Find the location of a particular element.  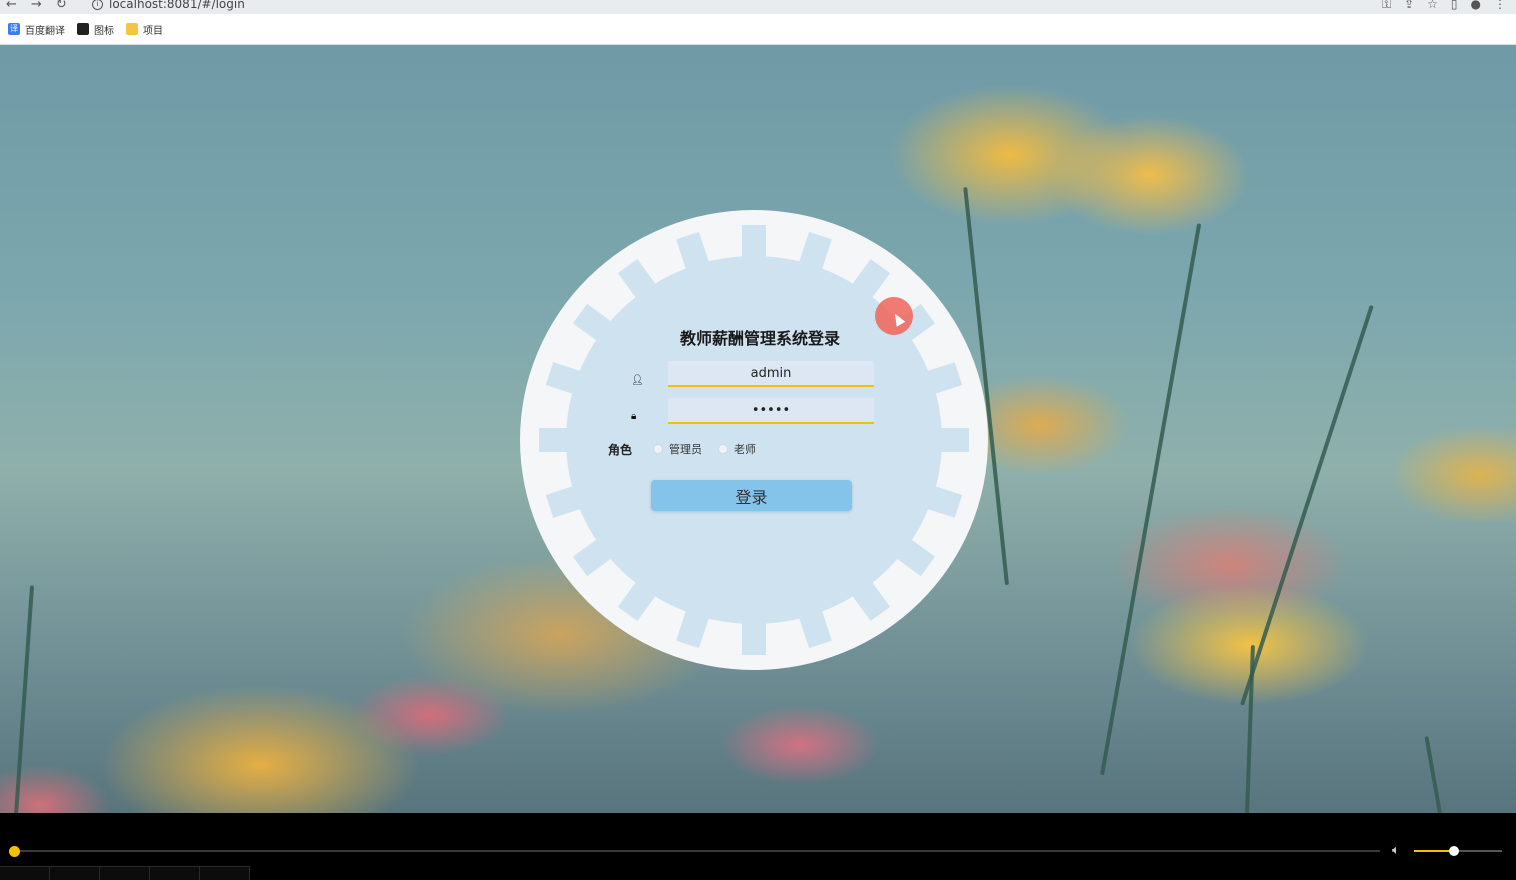

browser-actions: ⚿ ⇪ ☆ ▯ ● ⋮ is located at coordinates (1444, 6).